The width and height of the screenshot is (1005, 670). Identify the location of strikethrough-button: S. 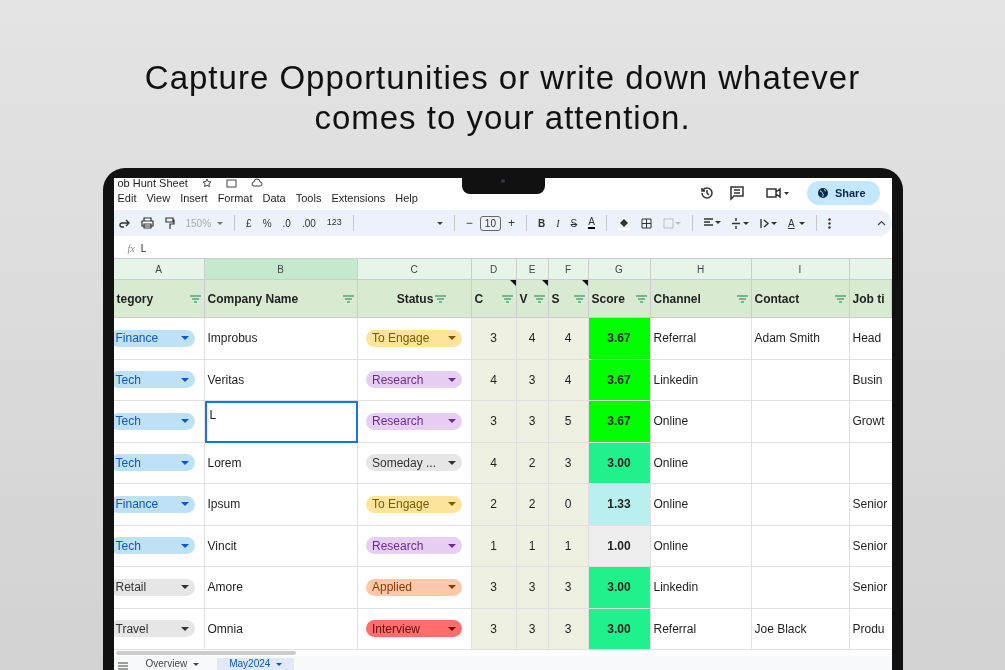
(574, 223).